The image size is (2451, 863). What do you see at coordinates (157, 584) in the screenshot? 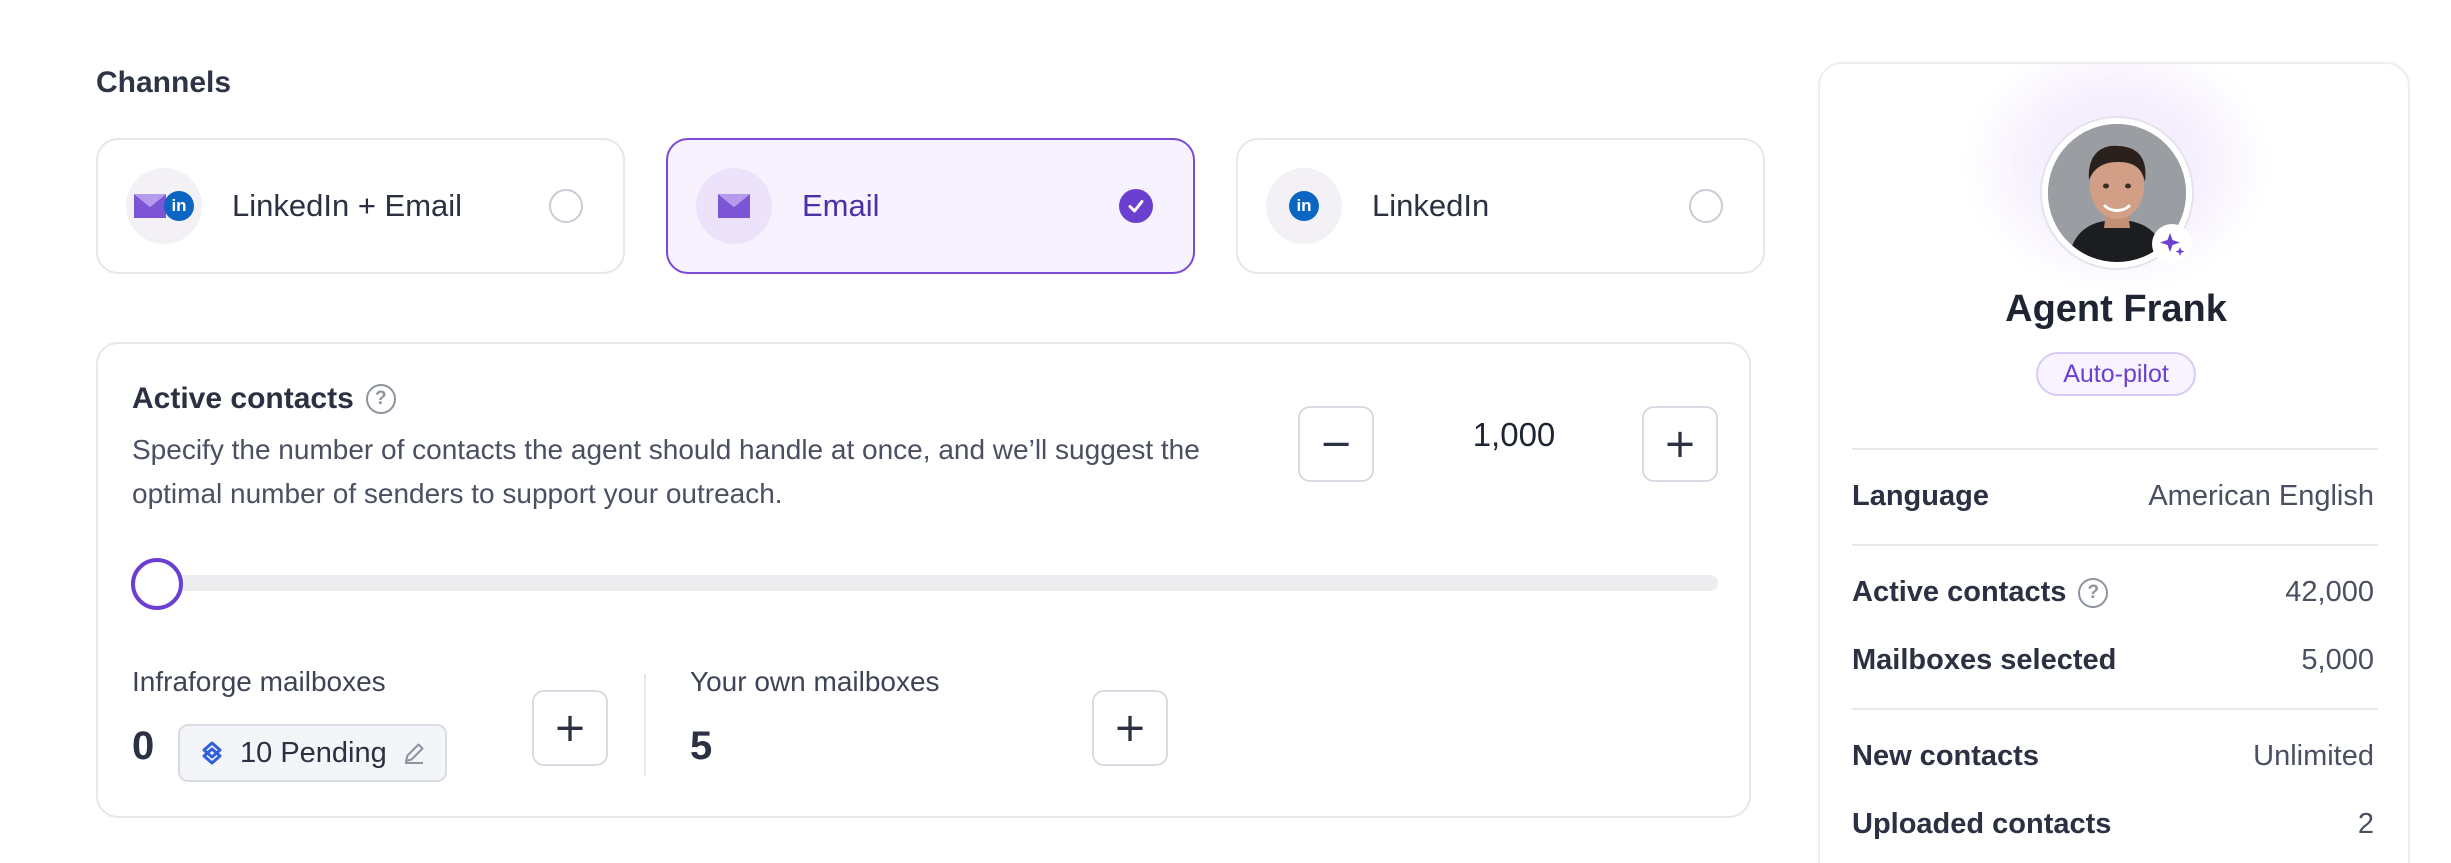
I see `contacts-slider-thumb` at bounding box center [157, 584].